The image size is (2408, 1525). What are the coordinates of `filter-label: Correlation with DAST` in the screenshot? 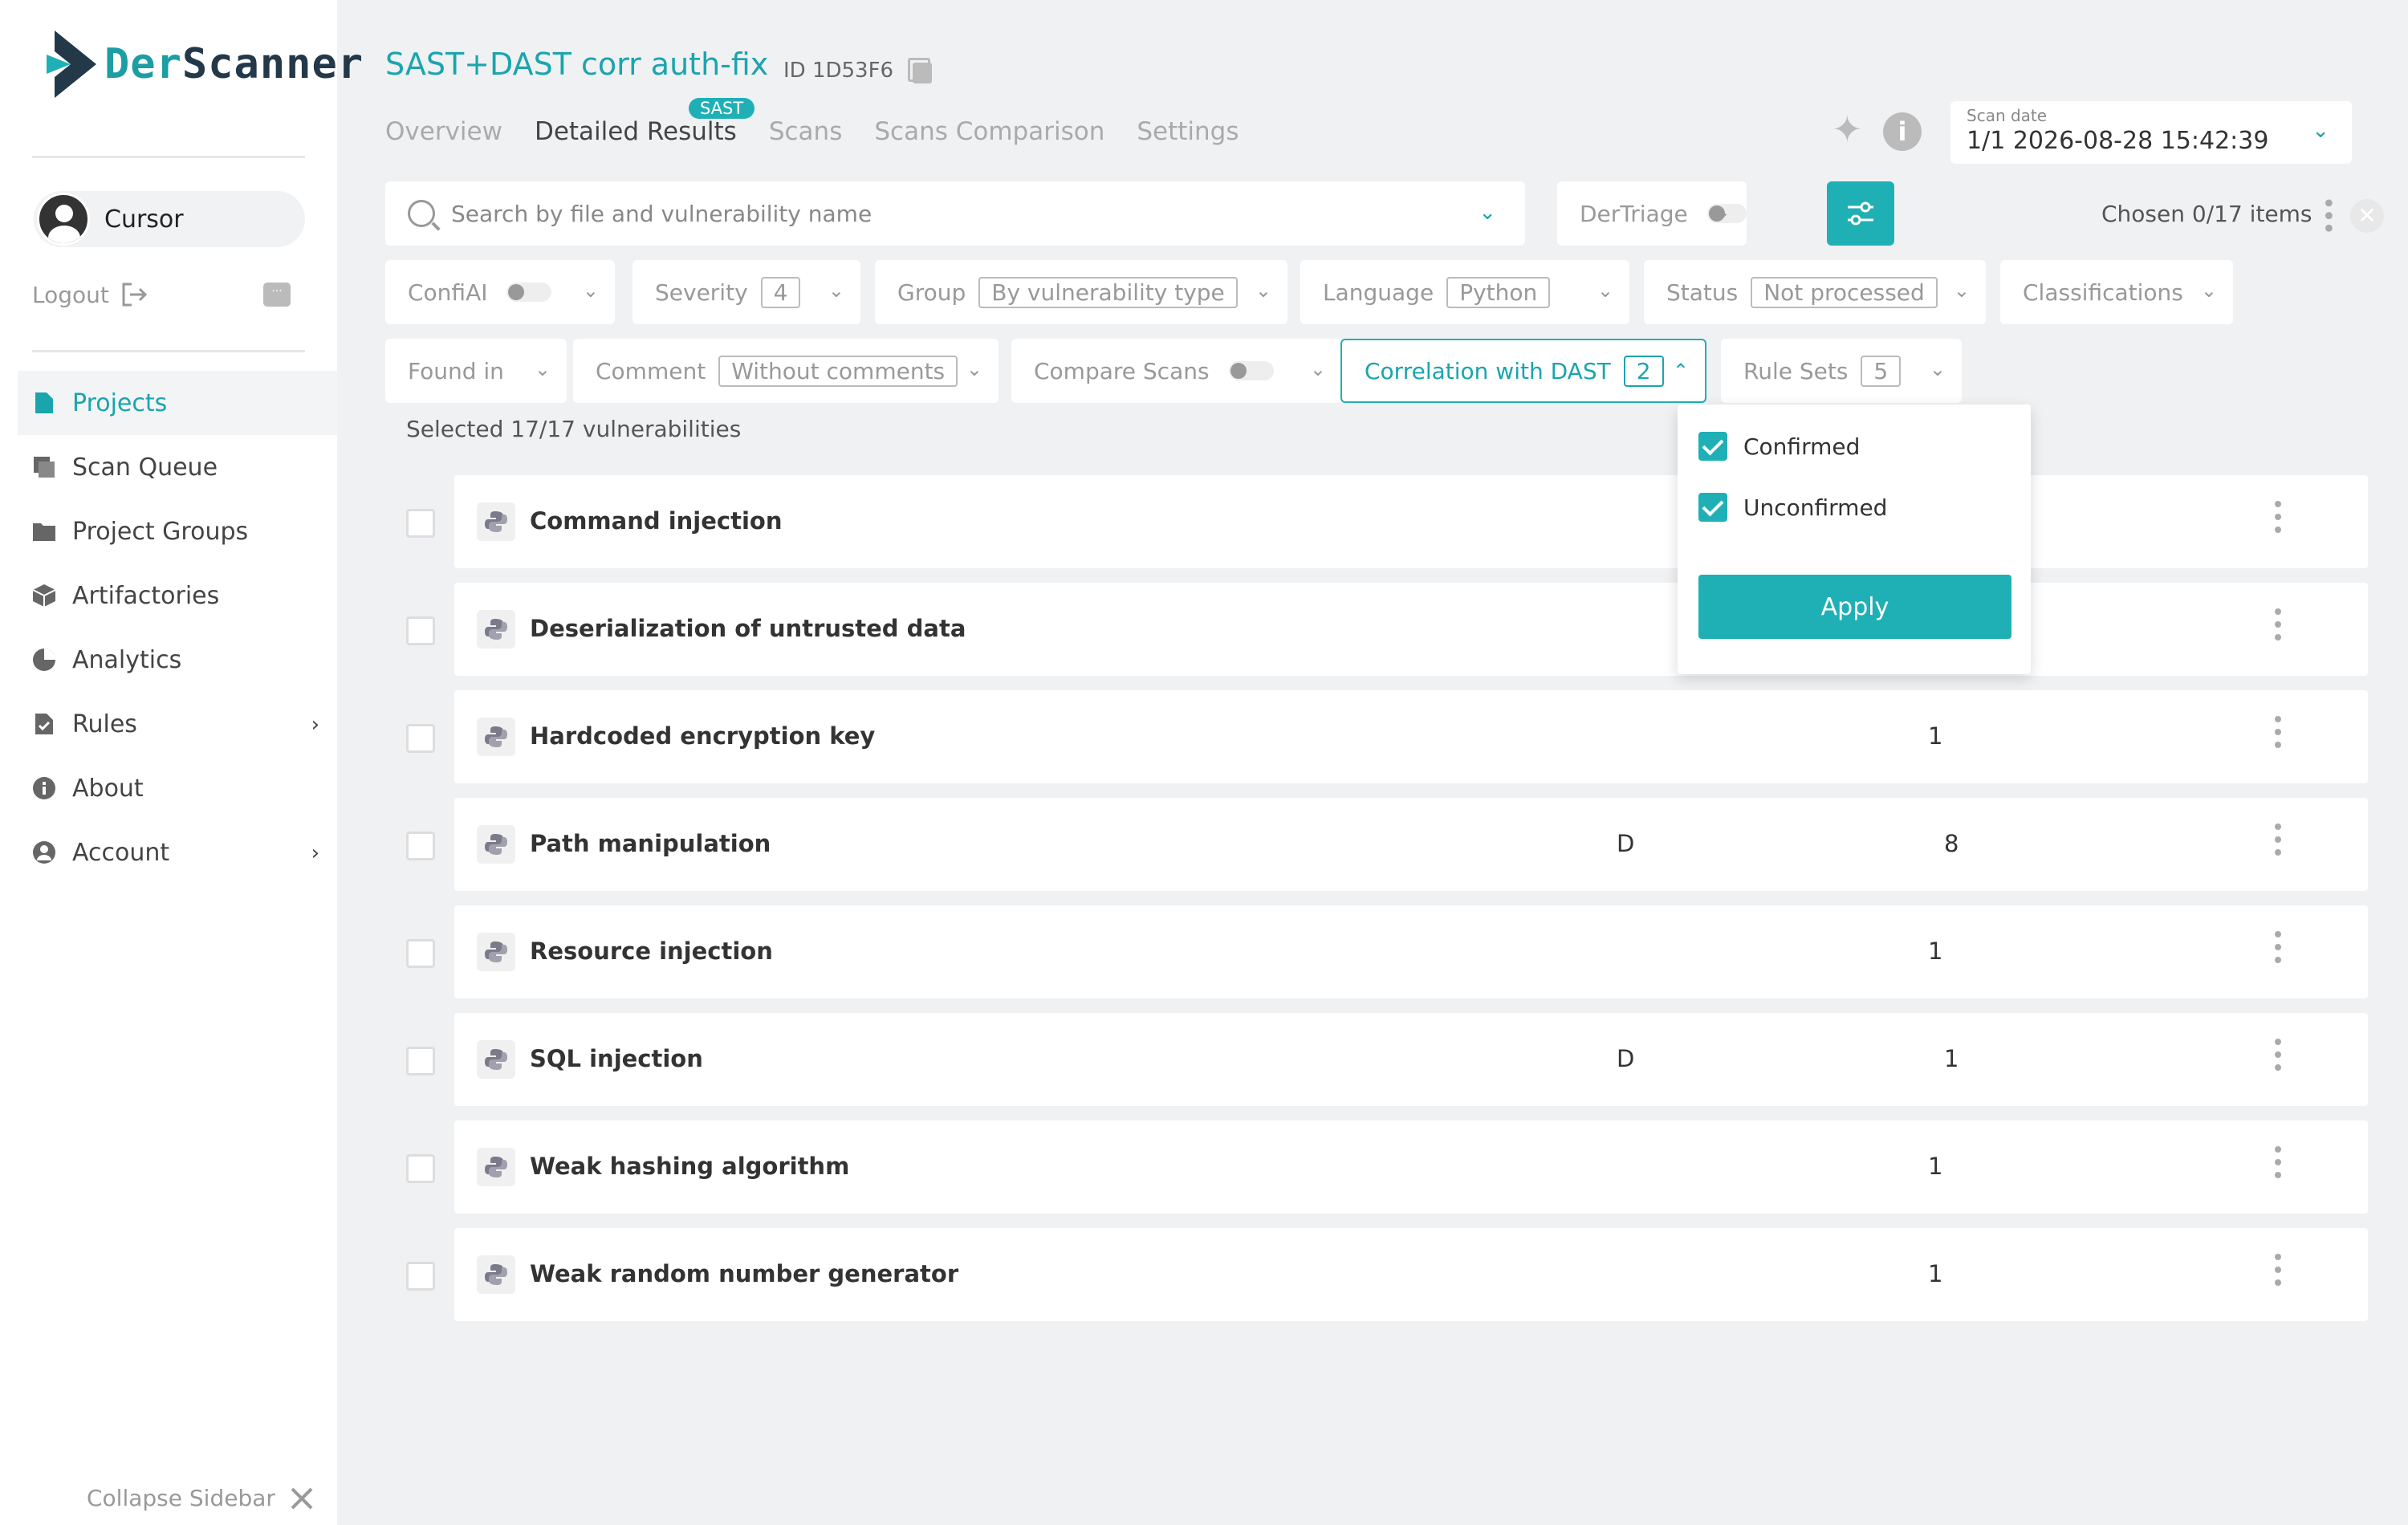 It's located at (1488, 370).